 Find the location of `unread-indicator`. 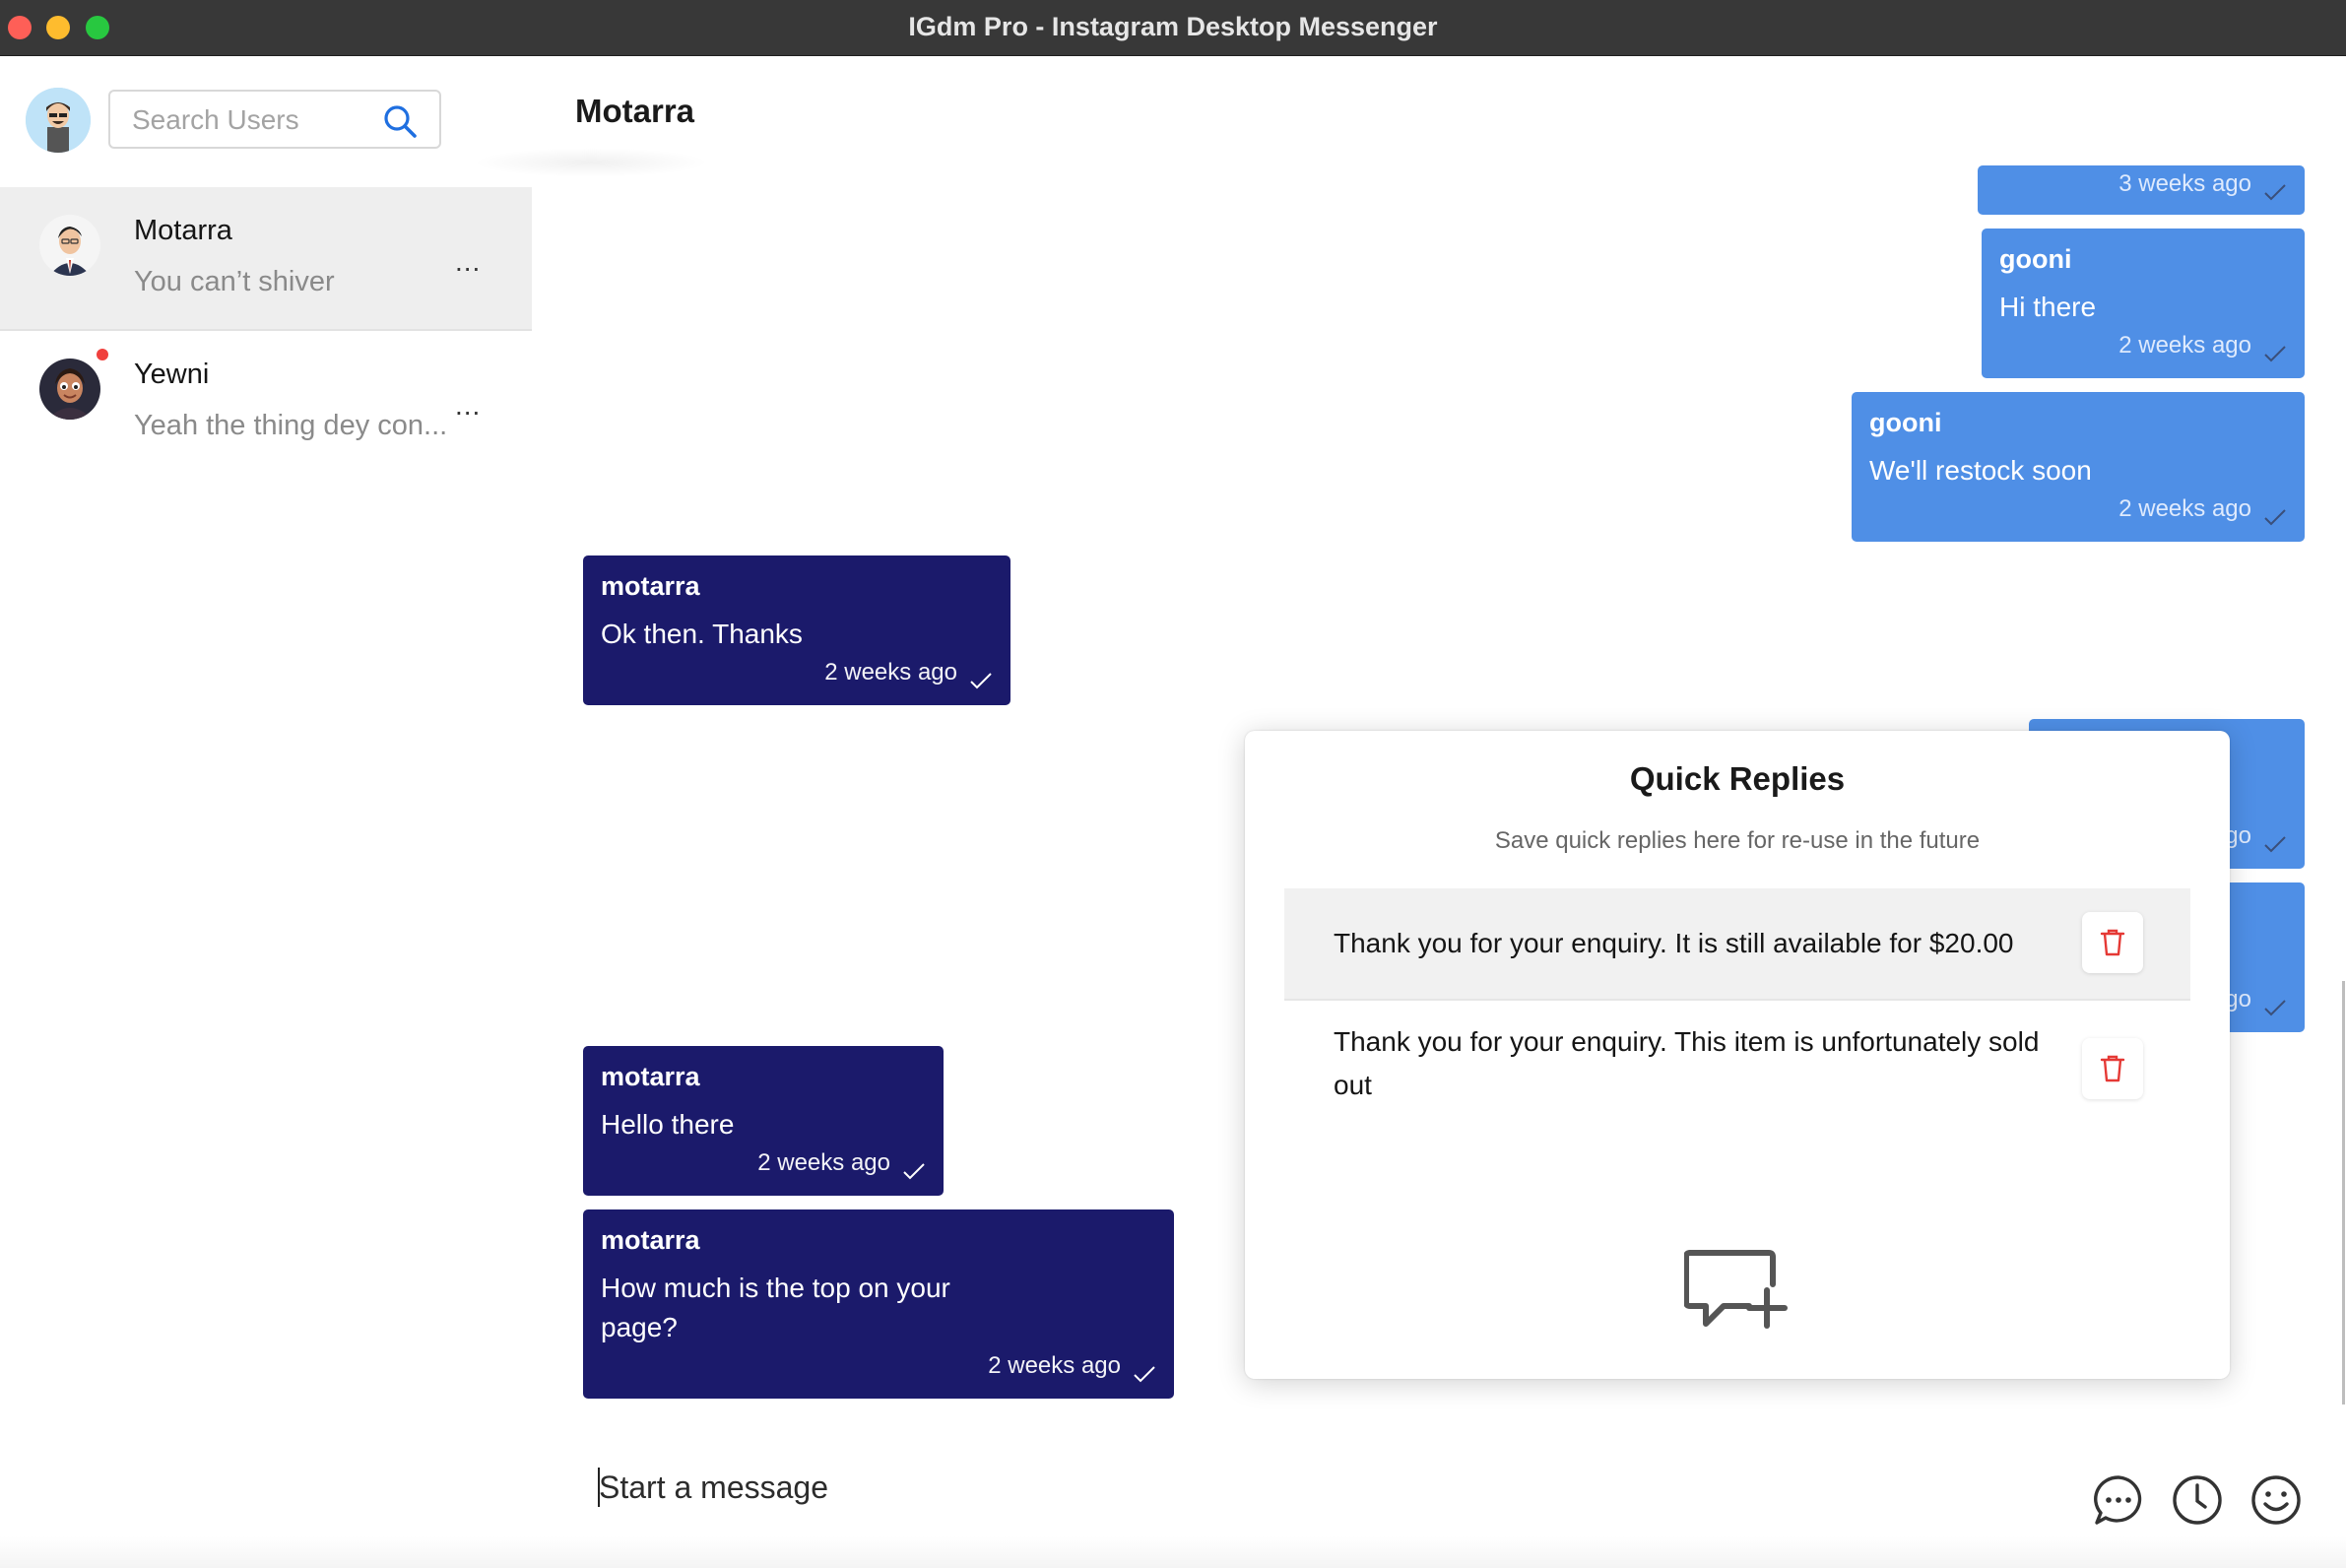

unread-indicator is located at coordinates (102, 355).